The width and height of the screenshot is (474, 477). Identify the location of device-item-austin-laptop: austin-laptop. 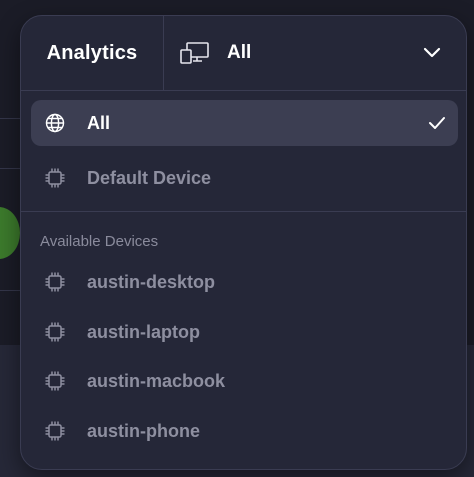
(244, 332).